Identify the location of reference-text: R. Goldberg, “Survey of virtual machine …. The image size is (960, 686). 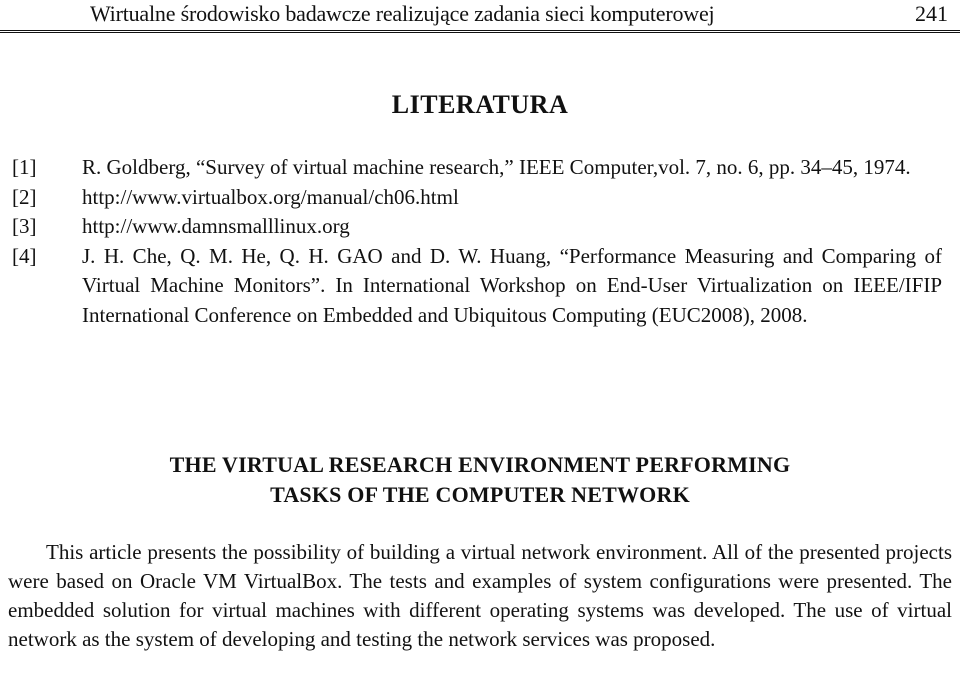
(496, 167).